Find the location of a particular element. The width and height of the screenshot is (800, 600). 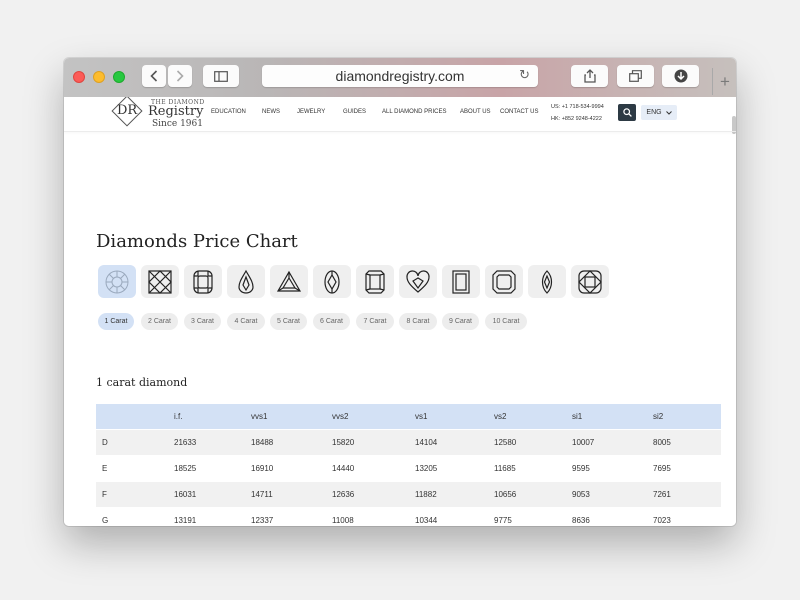

nav-contact-us: CONTACT US is located at coordinates (519, 112).